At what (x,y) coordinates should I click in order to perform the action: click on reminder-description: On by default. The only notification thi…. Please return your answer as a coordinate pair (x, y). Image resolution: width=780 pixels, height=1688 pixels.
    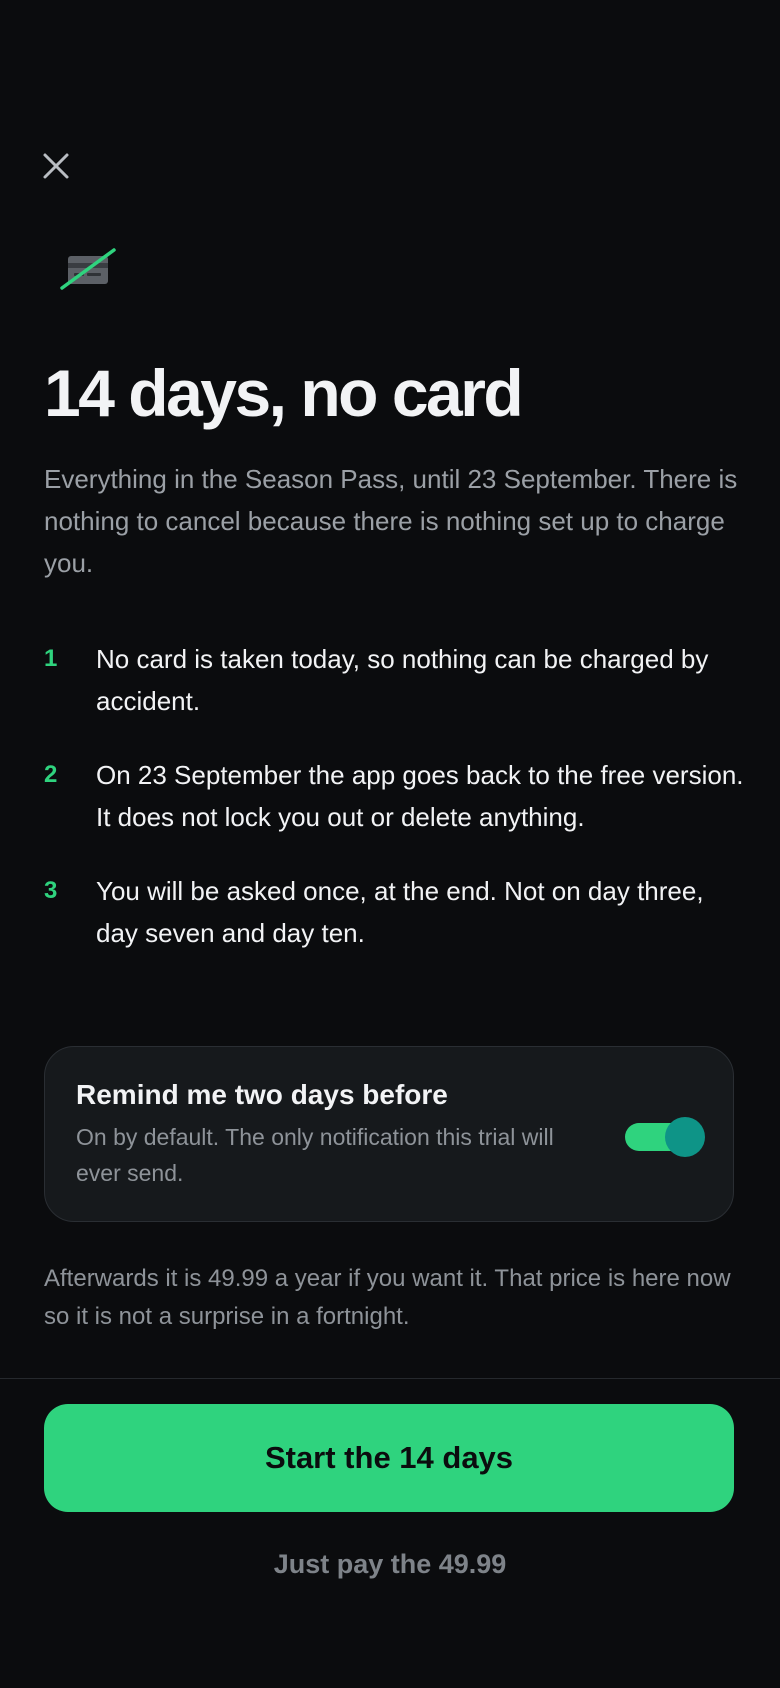
    Looking at the image, I should click on (315, 1155).